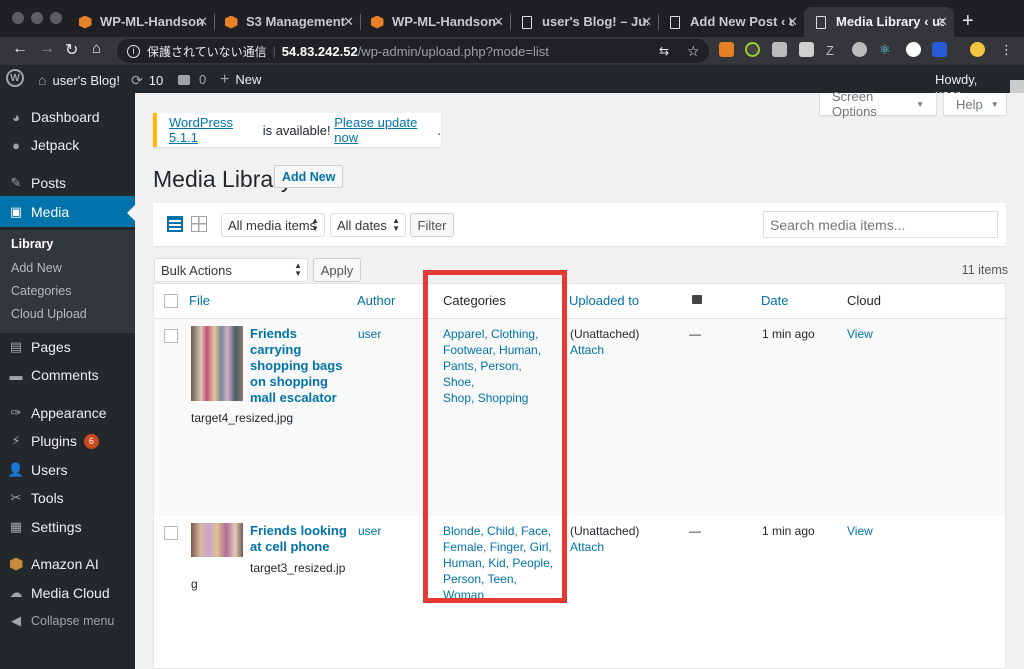  Describe the element at coordinates (975, 104) in the screenshot. I see `help-button: Help ▼` at that location.